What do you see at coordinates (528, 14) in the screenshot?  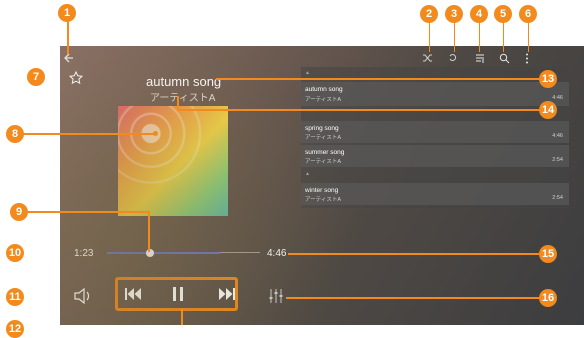 I see `callout-badge-6: 6` at bounding box center [528, 14].